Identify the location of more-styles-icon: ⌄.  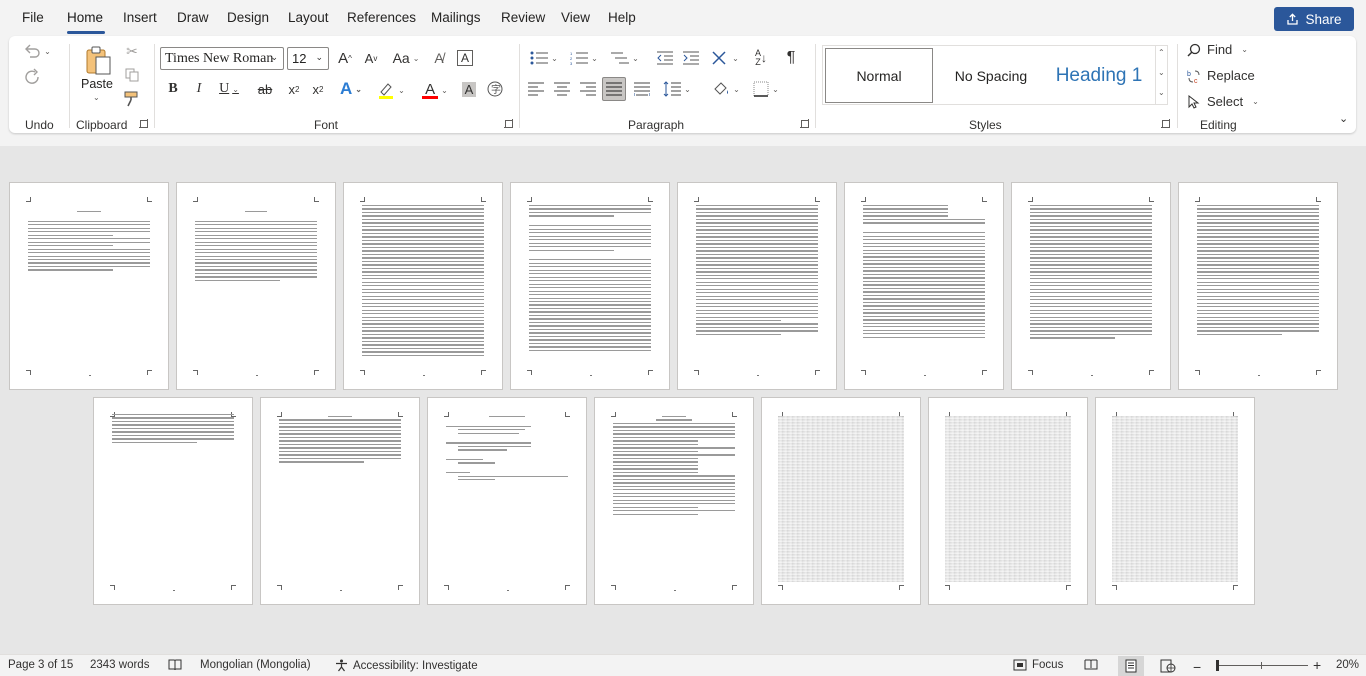
(1161, 92).